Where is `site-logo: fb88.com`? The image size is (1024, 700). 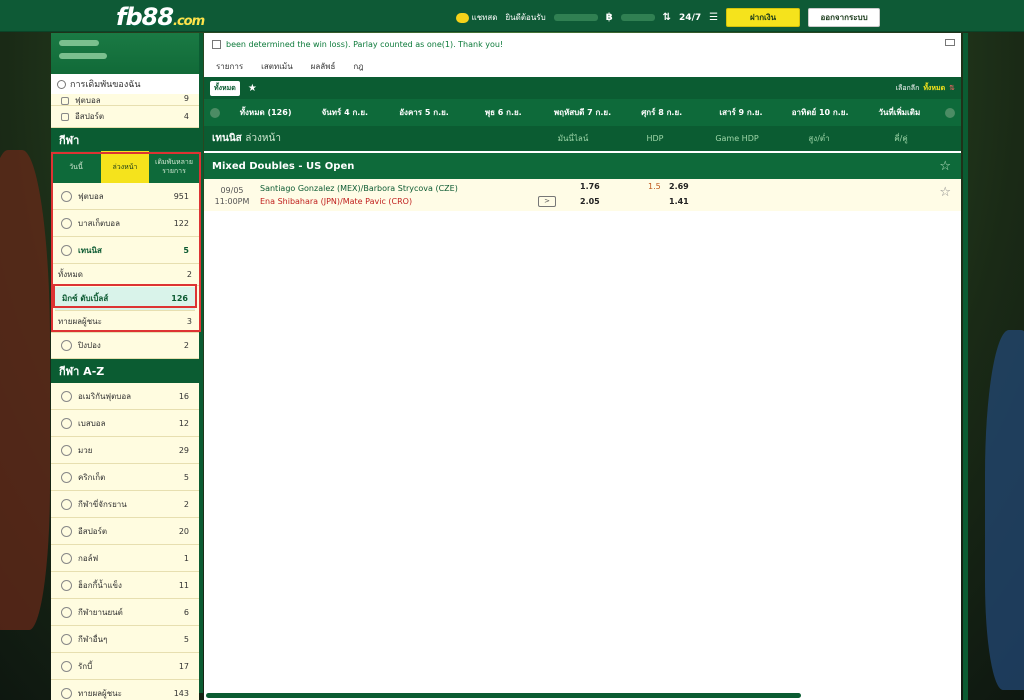
site-logo: fb88.com is located at coordinates (160, 17).